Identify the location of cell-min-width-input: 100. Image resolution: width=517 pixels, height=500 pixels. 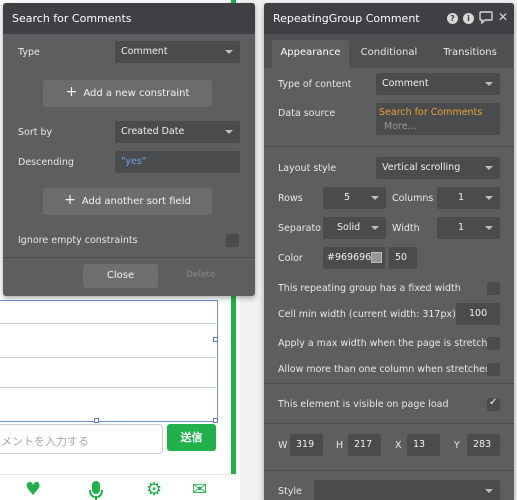
(478, 314).